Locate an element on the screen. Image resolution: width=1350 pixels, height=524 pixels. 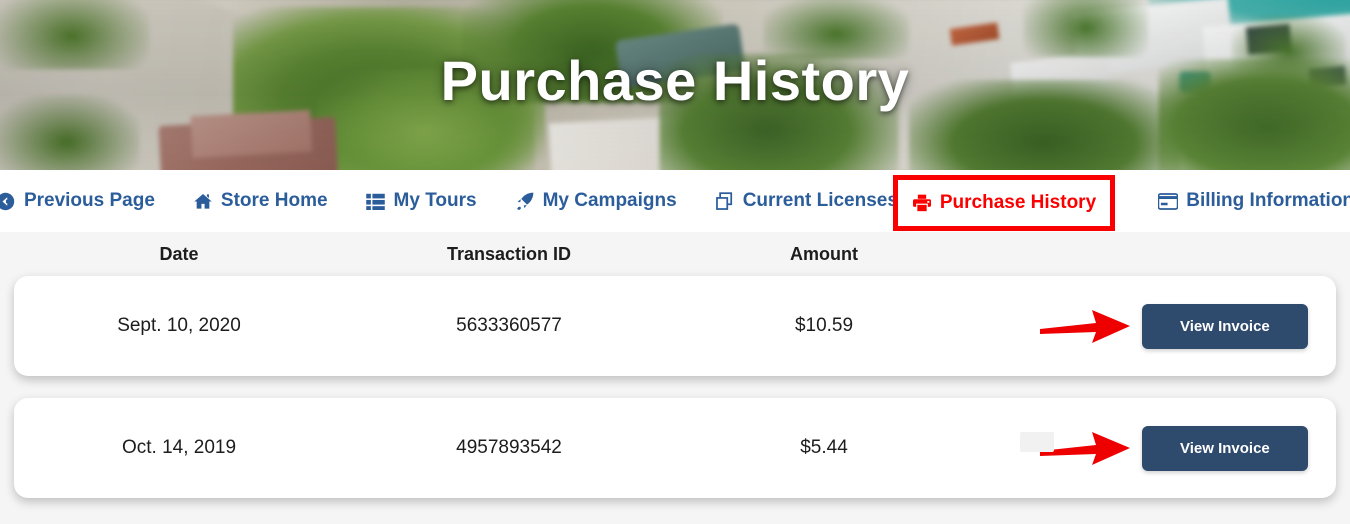
render-artifact is located at coordinates (1037, 442).